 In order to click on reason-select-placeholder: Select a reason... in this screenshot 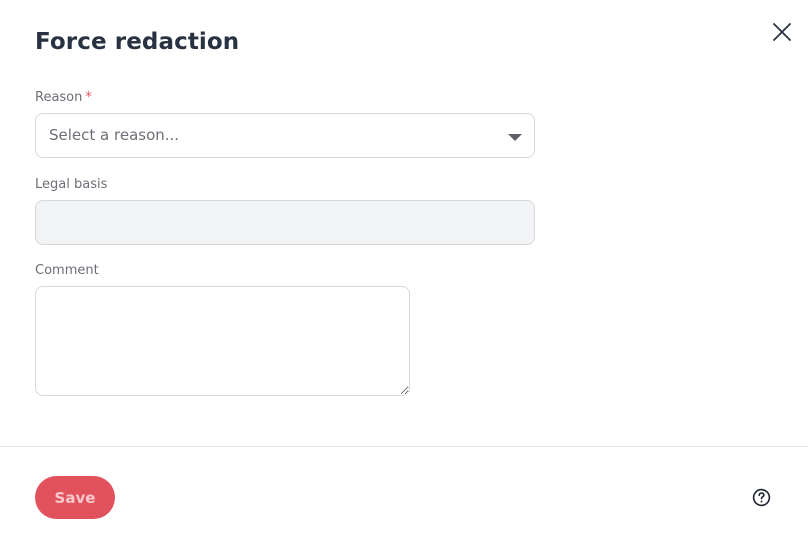, I will do `click(114, 135)`.